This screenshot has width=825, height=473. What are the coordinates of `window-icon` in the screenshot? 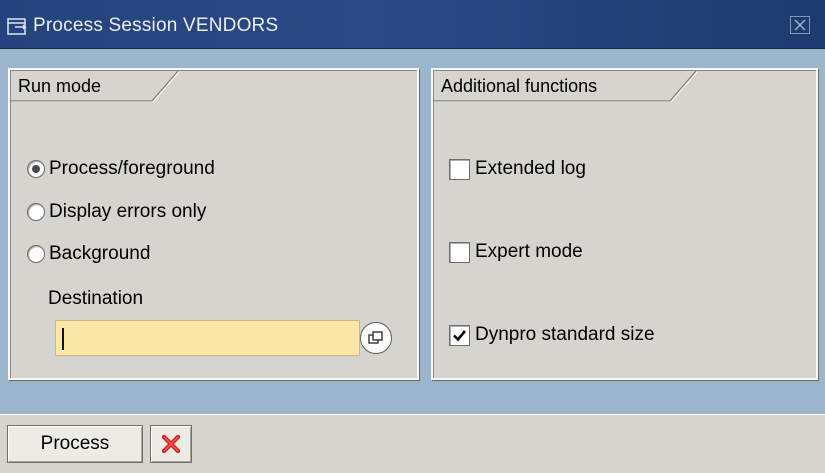 It's located at (18, 27).